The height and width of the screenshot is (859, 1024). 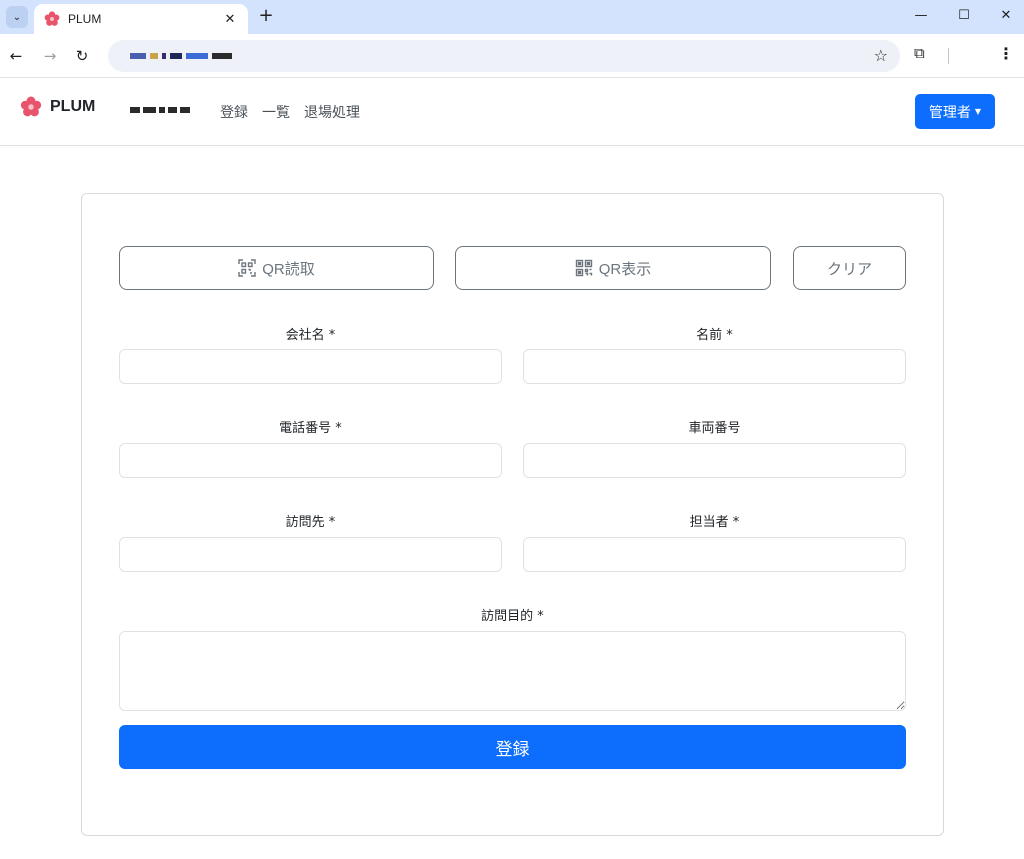 What do you see at coordinates (921, 17) in the screenshot?
I see `minimize-icon: —` at bounding box center [921, 17].